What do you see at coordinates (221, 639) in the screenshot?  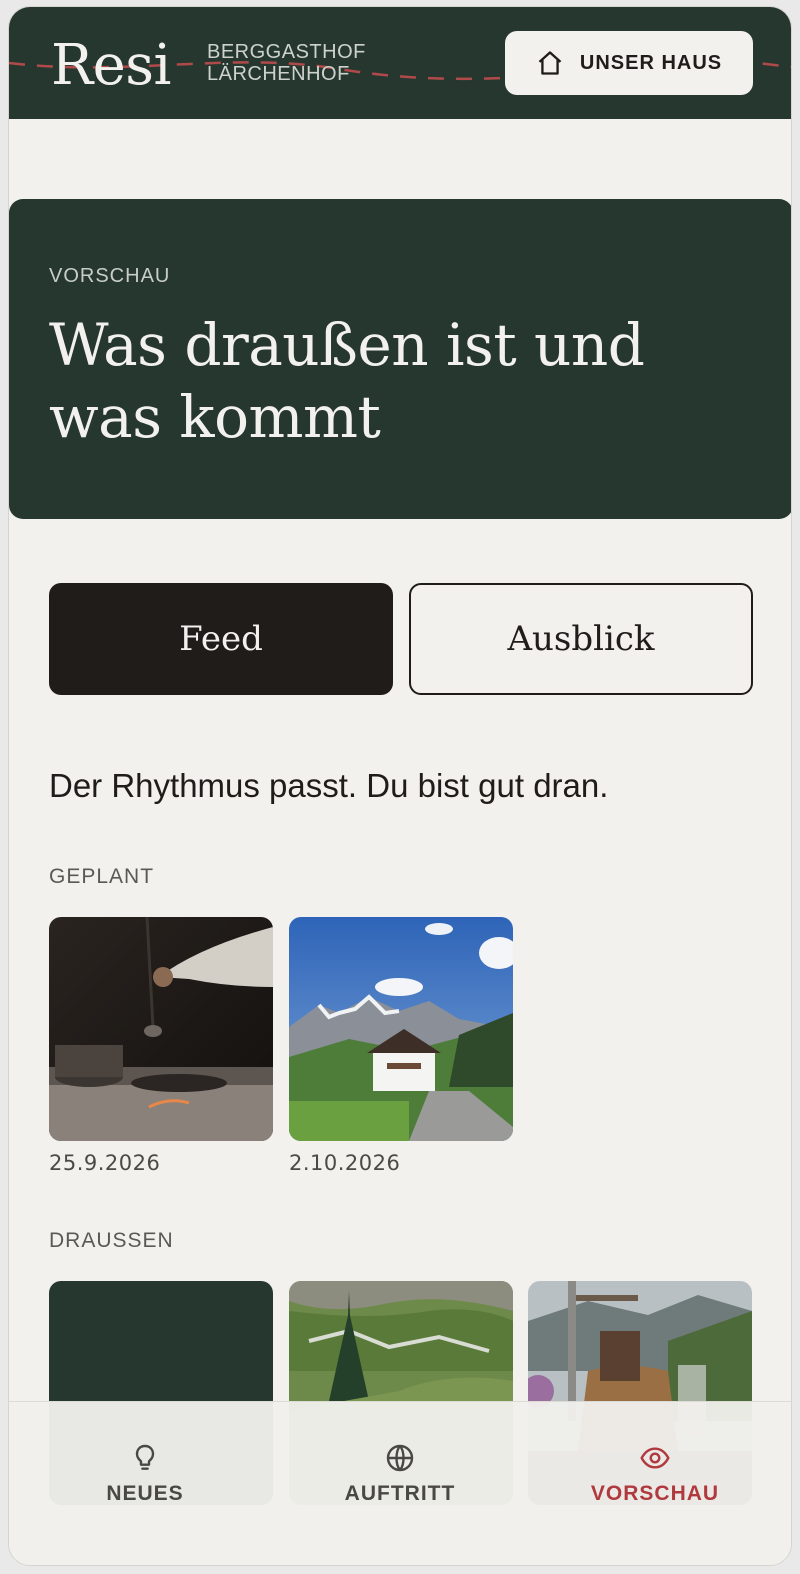 I see `tab-feed: Feed` at bounding box center [221, 639].